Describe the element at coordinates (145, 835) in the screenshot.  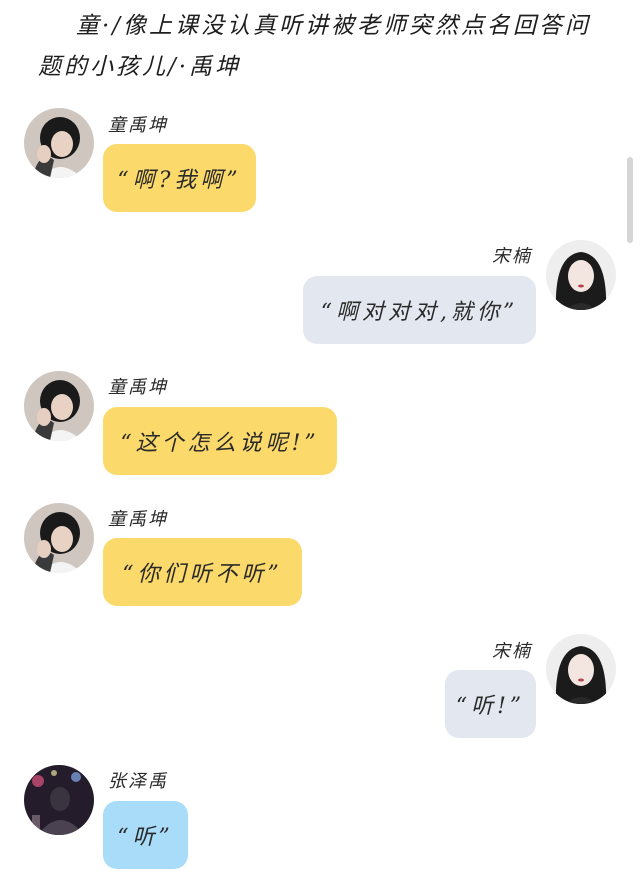
I see `message-bubble: “听”` at that location.